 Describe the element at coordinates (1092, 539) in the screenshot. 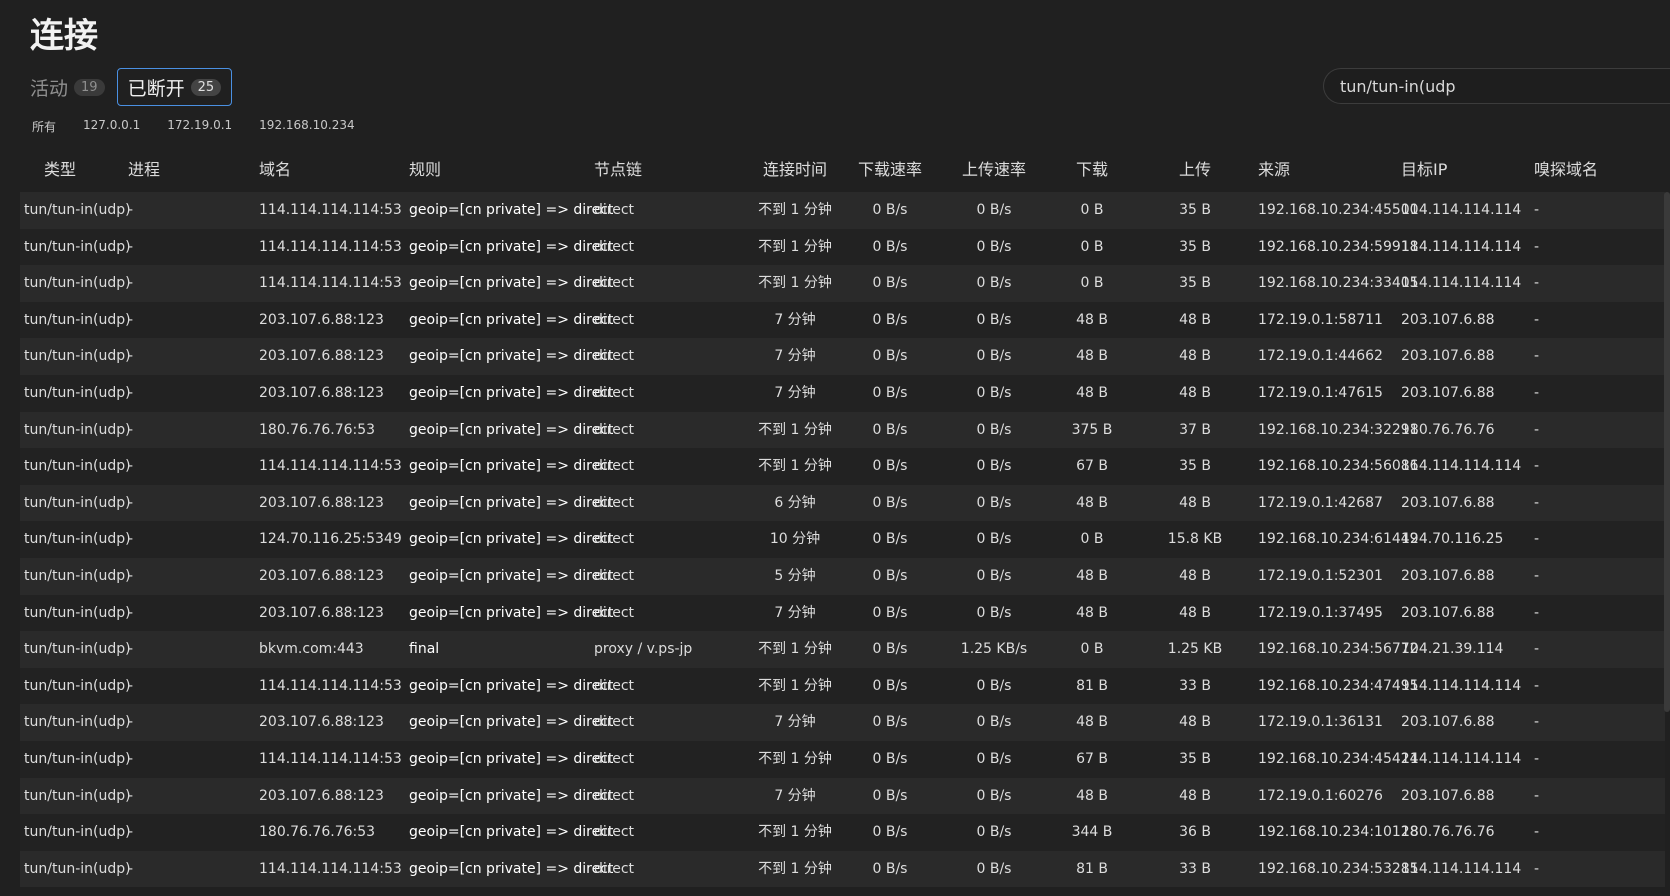

I see `cell-download: 0 B` at that location.